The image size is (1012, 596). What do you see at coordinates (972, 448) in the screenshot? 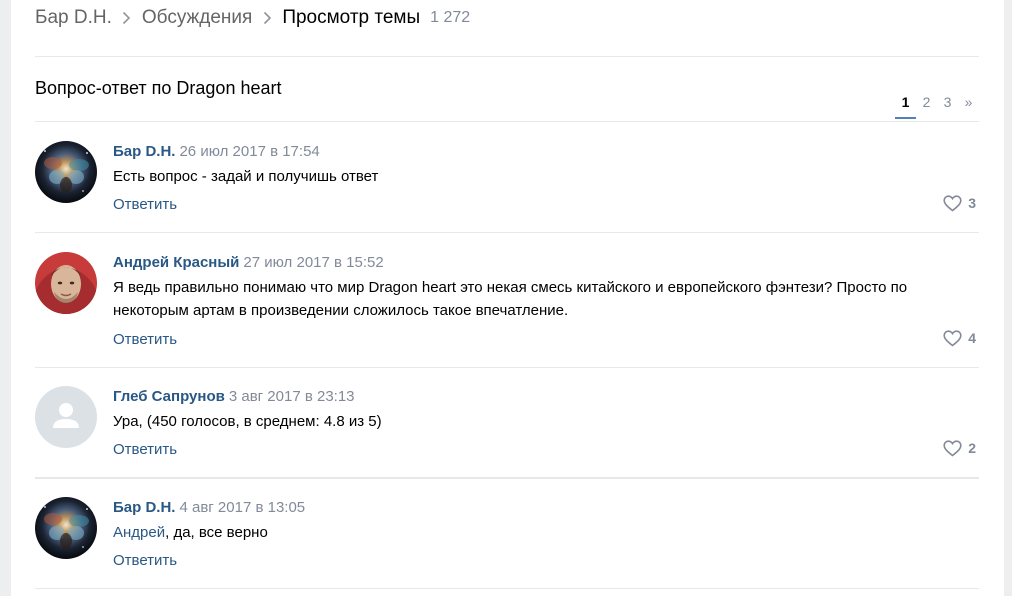
I see `like-count: 2` at bounding box center [972, 448].